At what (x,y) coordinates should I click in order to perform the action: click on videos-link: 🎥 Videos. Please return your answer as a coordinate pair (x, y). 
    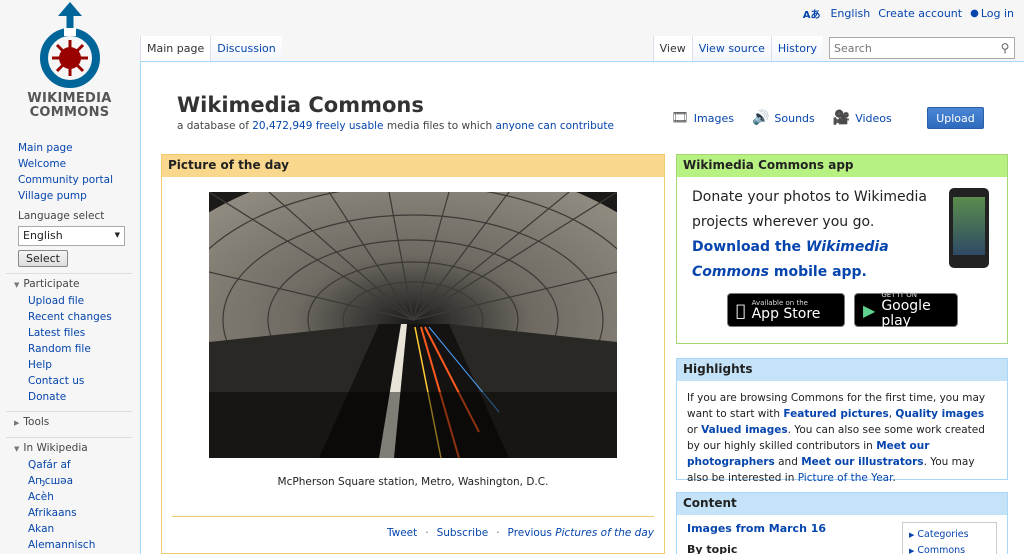
    Looking at the image, I should click on (862, 118).